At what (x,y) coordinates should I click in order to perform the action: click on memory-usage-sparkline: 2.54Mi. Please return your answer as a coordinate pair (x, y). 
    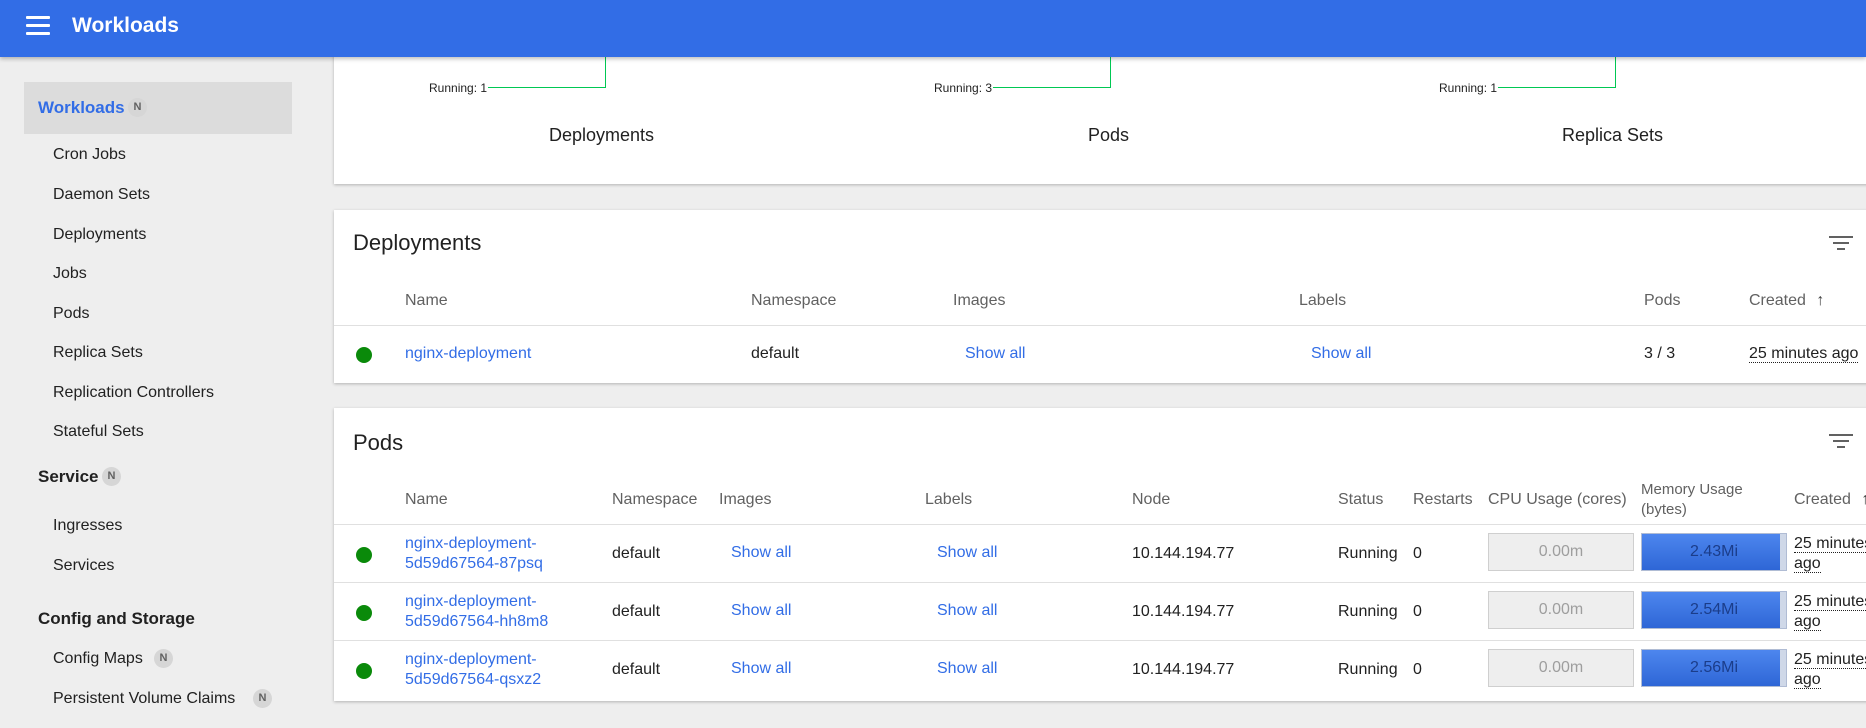
    Looking at the image, I should click on (1714, 610).